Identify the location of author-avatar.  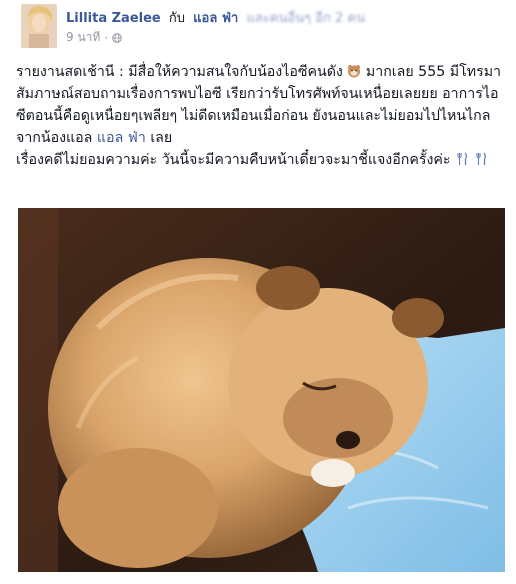
(39, 26).